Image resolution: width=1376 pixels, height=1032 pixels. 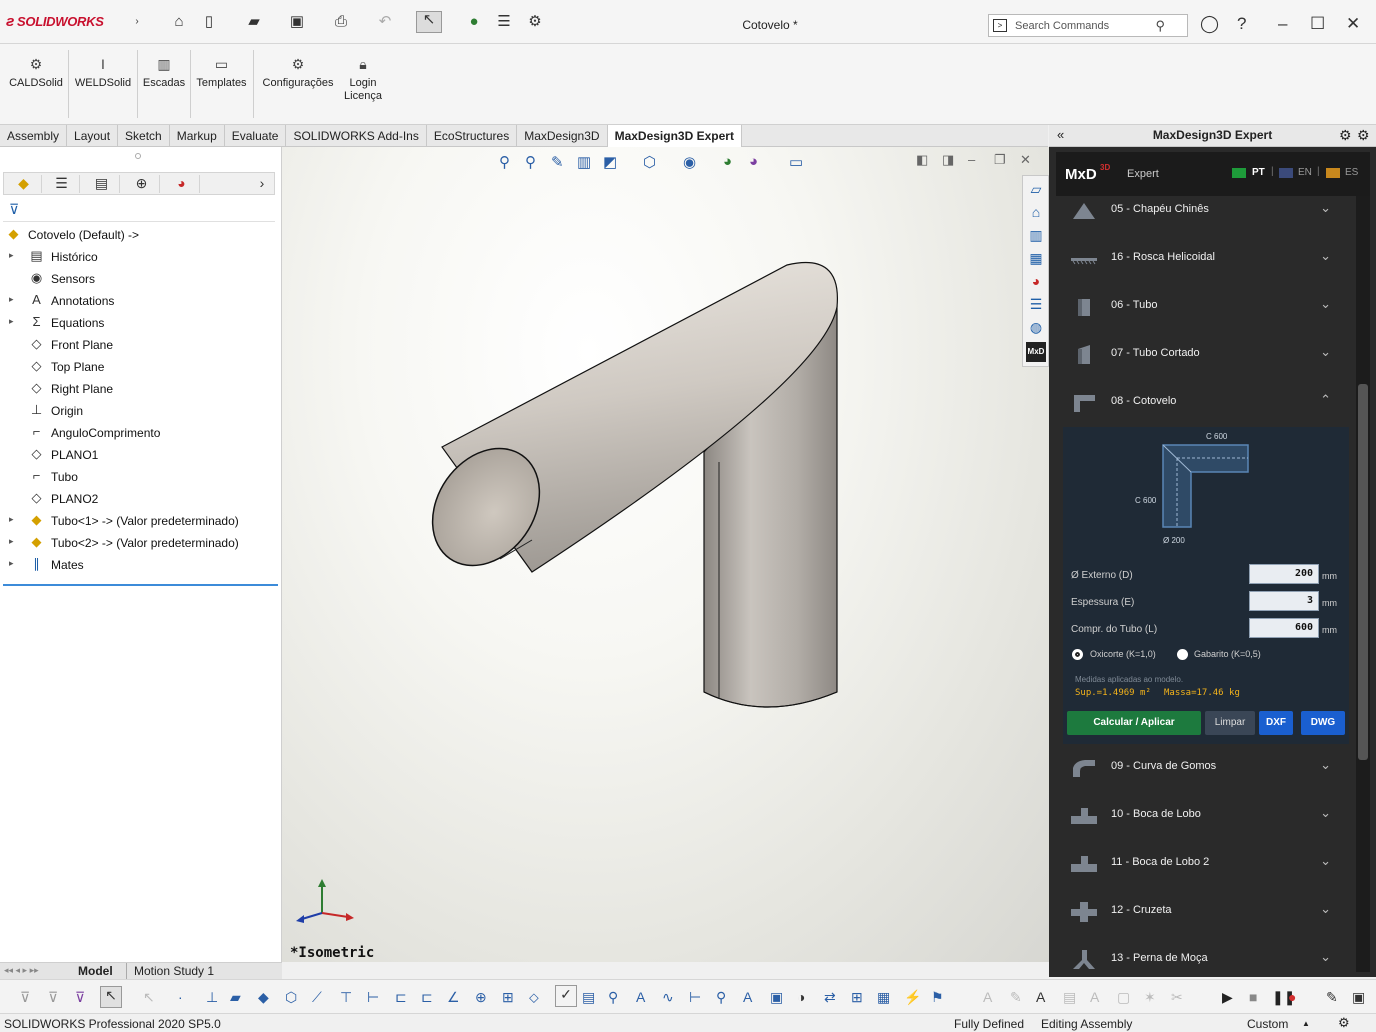 What do you see at coordinates (1182, 654) in the screenshot?
I see `radio-gabarito` at bounding box center [1182, 654].